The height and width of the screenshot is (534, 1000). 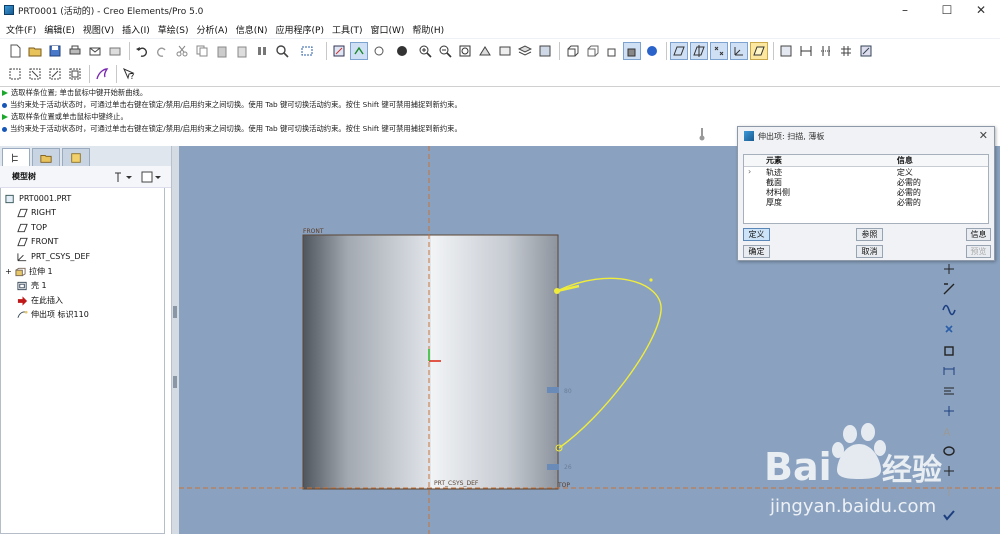 I want to click on view-manager-icon, so click(x=545, y=51).